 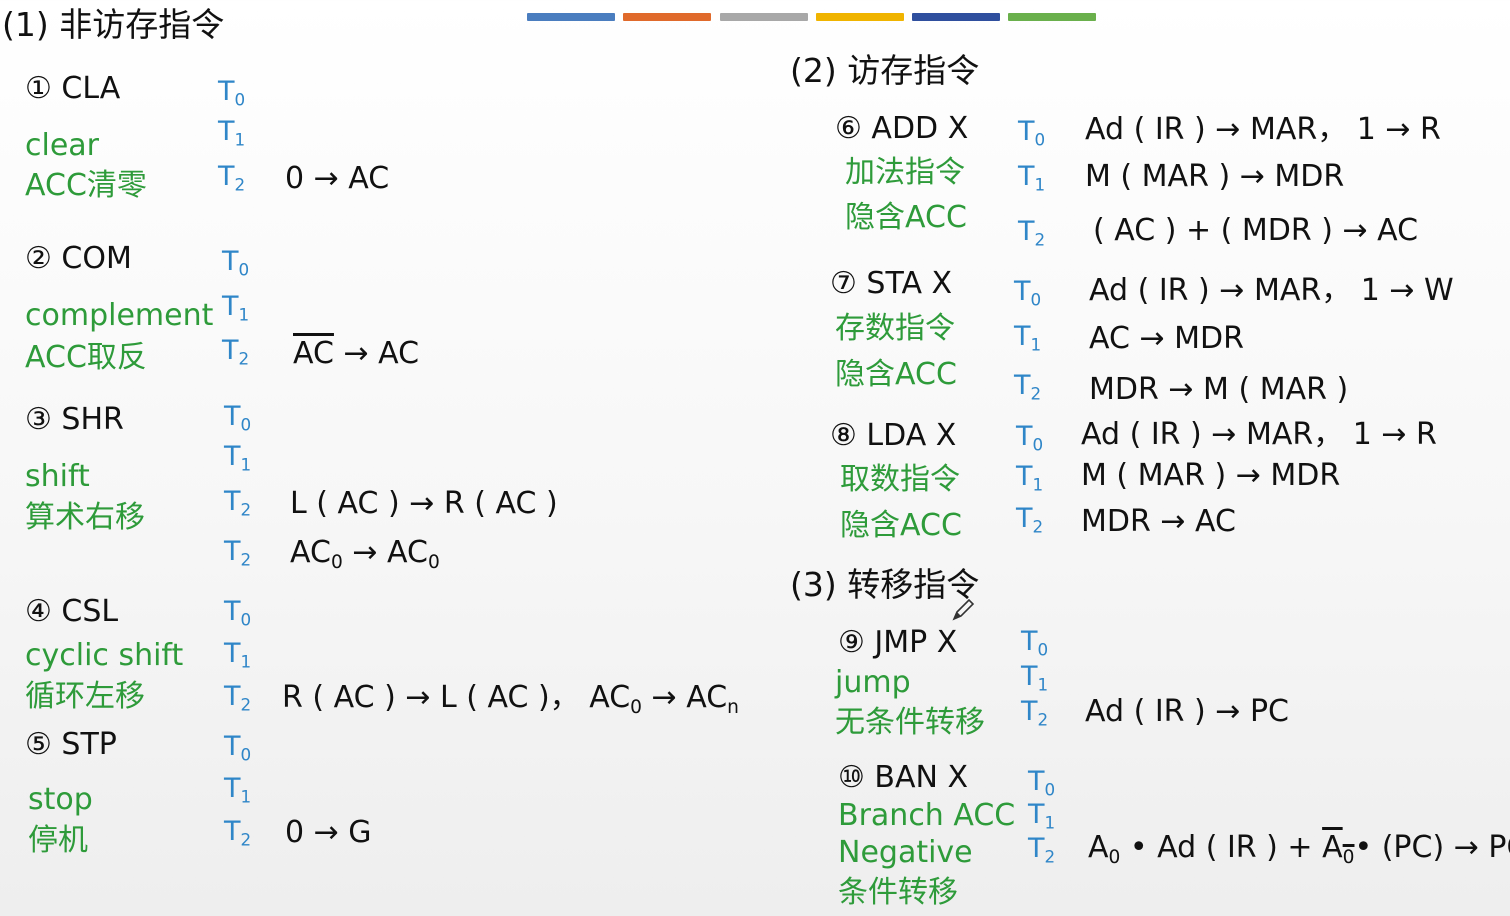 What do you see at coordinates (898, 892) in the screenshot?
I see `instr-ban-cn: 条件转移` at bounding box center [898, 892].